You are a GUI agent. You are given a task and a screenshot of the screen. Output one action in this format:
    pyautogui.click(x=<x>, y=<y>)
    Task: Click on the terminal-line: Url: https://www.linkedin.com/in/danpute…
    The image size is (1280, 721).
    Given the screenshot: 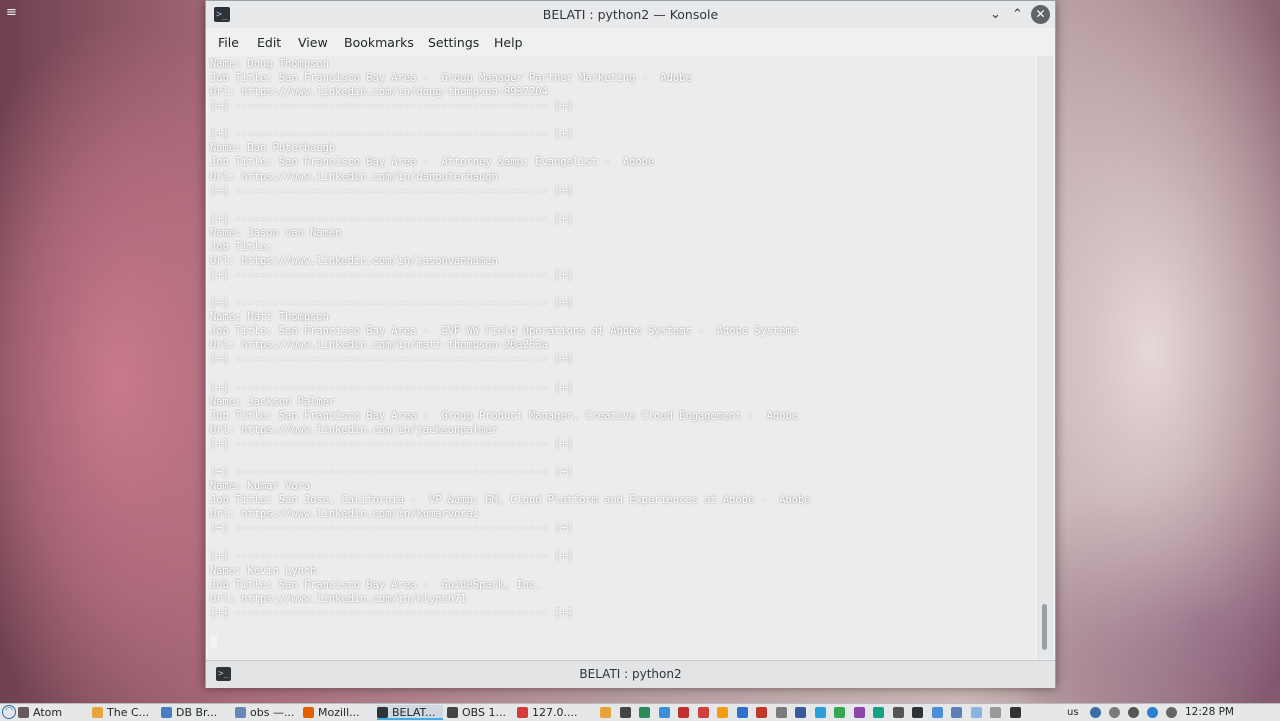 What is the action you would take?
    pyautogui.click(x=354, y=176)
    